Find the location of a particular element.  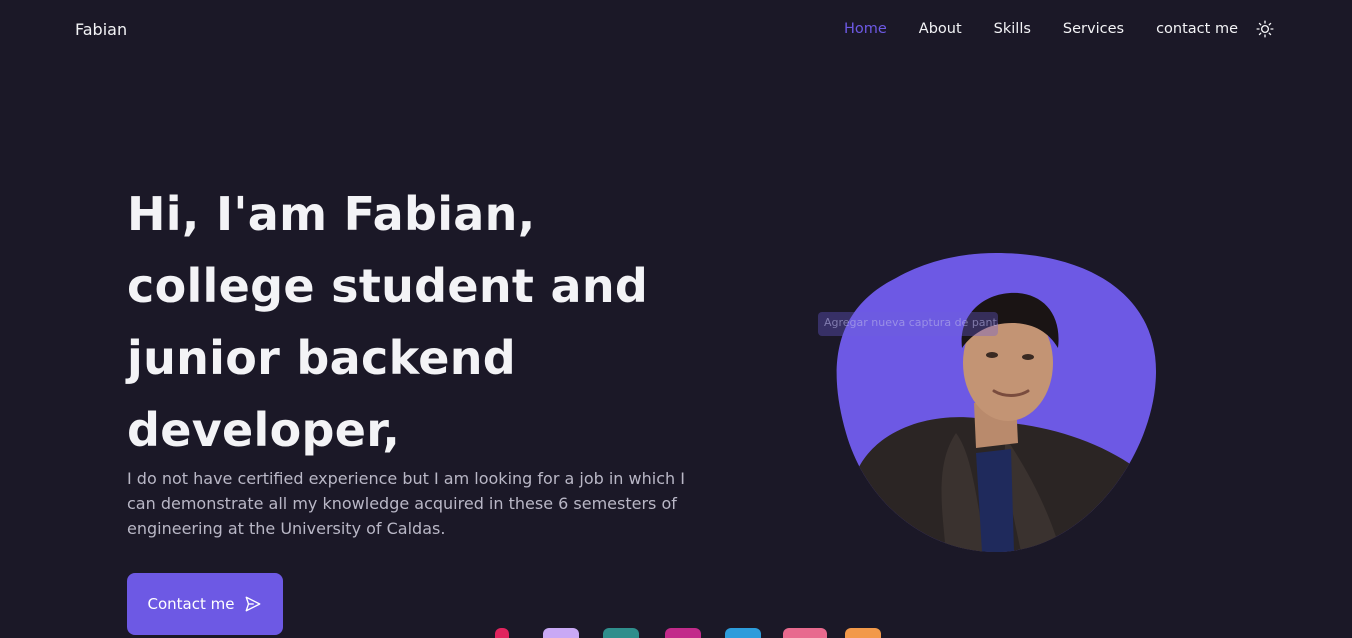

nav-link-skills: Skills is located at coordinates (1012, 29).